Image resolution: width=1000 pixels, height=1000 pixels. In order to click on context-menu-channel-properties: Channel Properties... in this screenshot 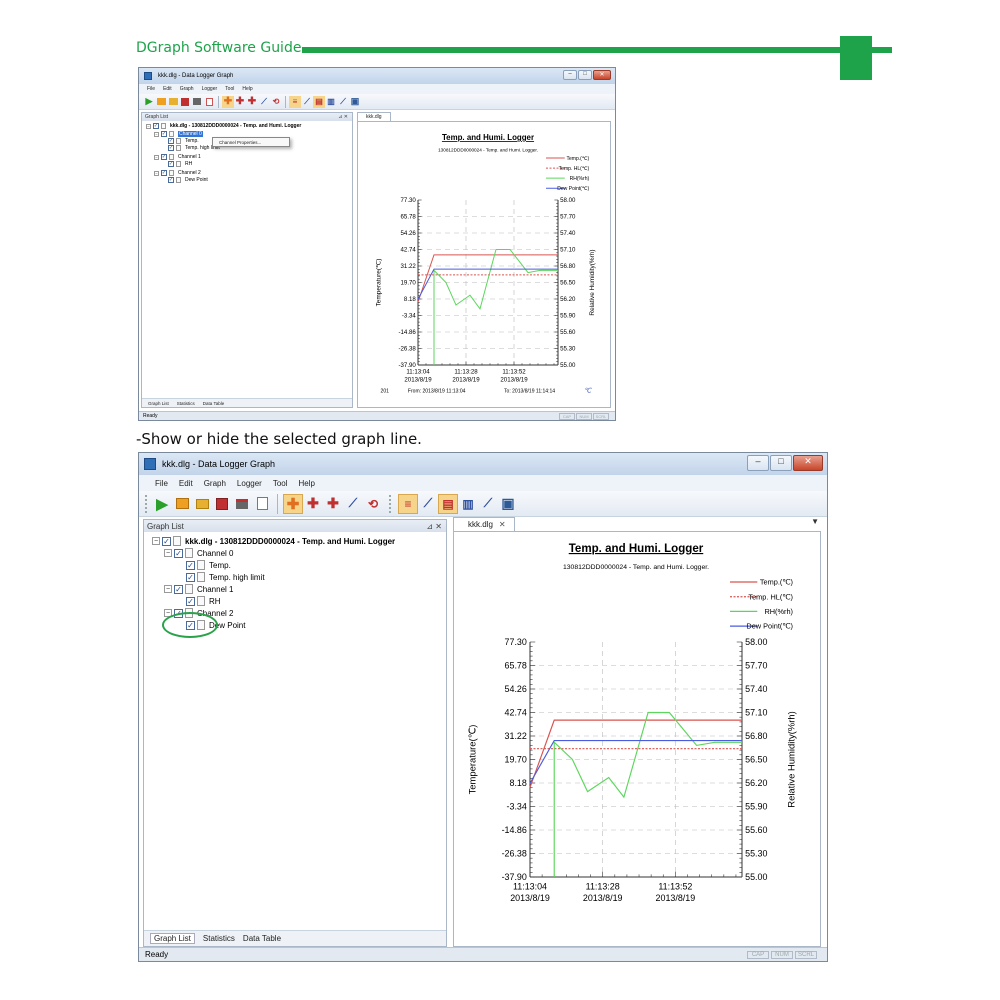, I will do `click(240, 142)`.